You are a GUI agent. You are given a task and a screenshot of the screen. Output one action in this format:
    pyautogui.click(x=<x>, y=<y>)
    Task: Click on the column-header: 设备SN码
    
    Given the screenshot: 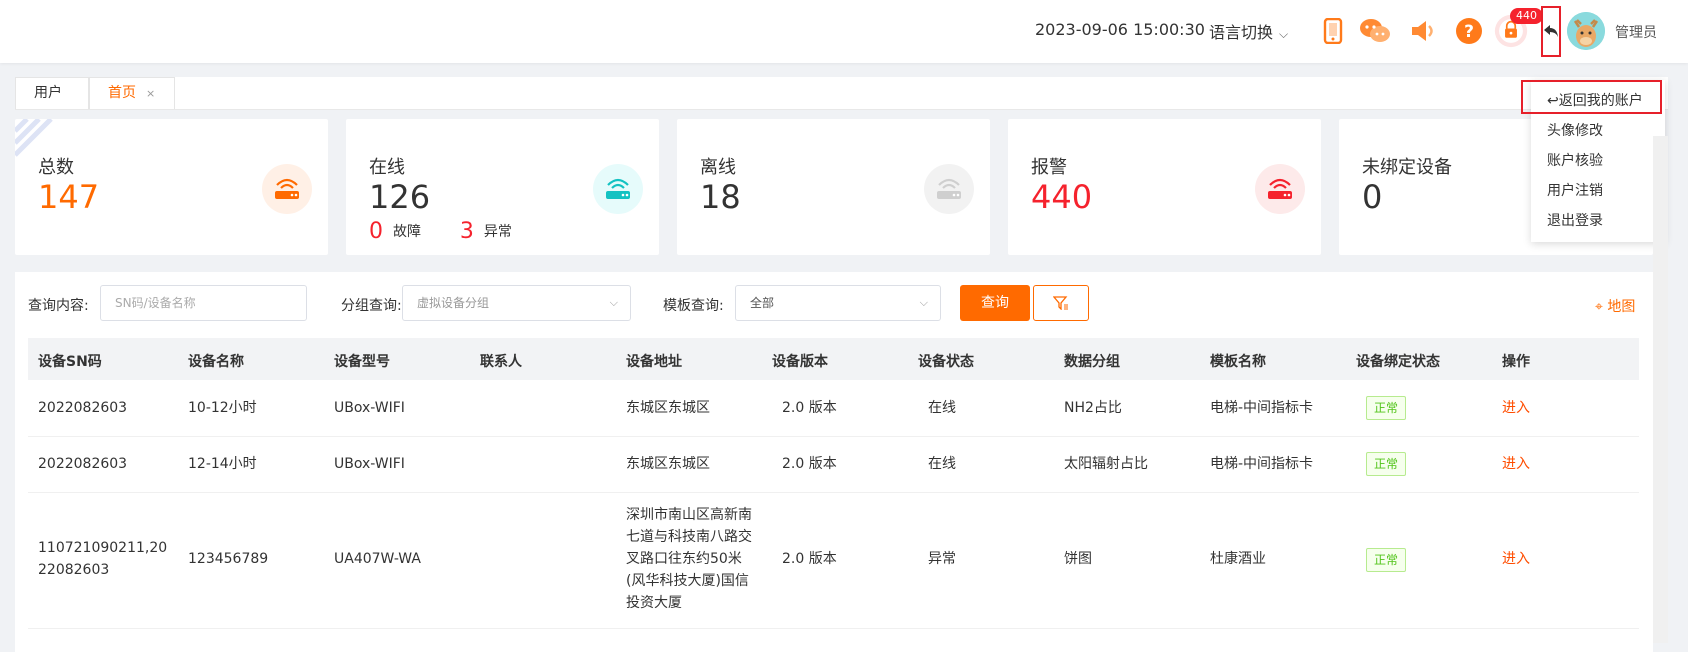 What is the action you would take?
    pyautogui.click(x=70, y=362)
    